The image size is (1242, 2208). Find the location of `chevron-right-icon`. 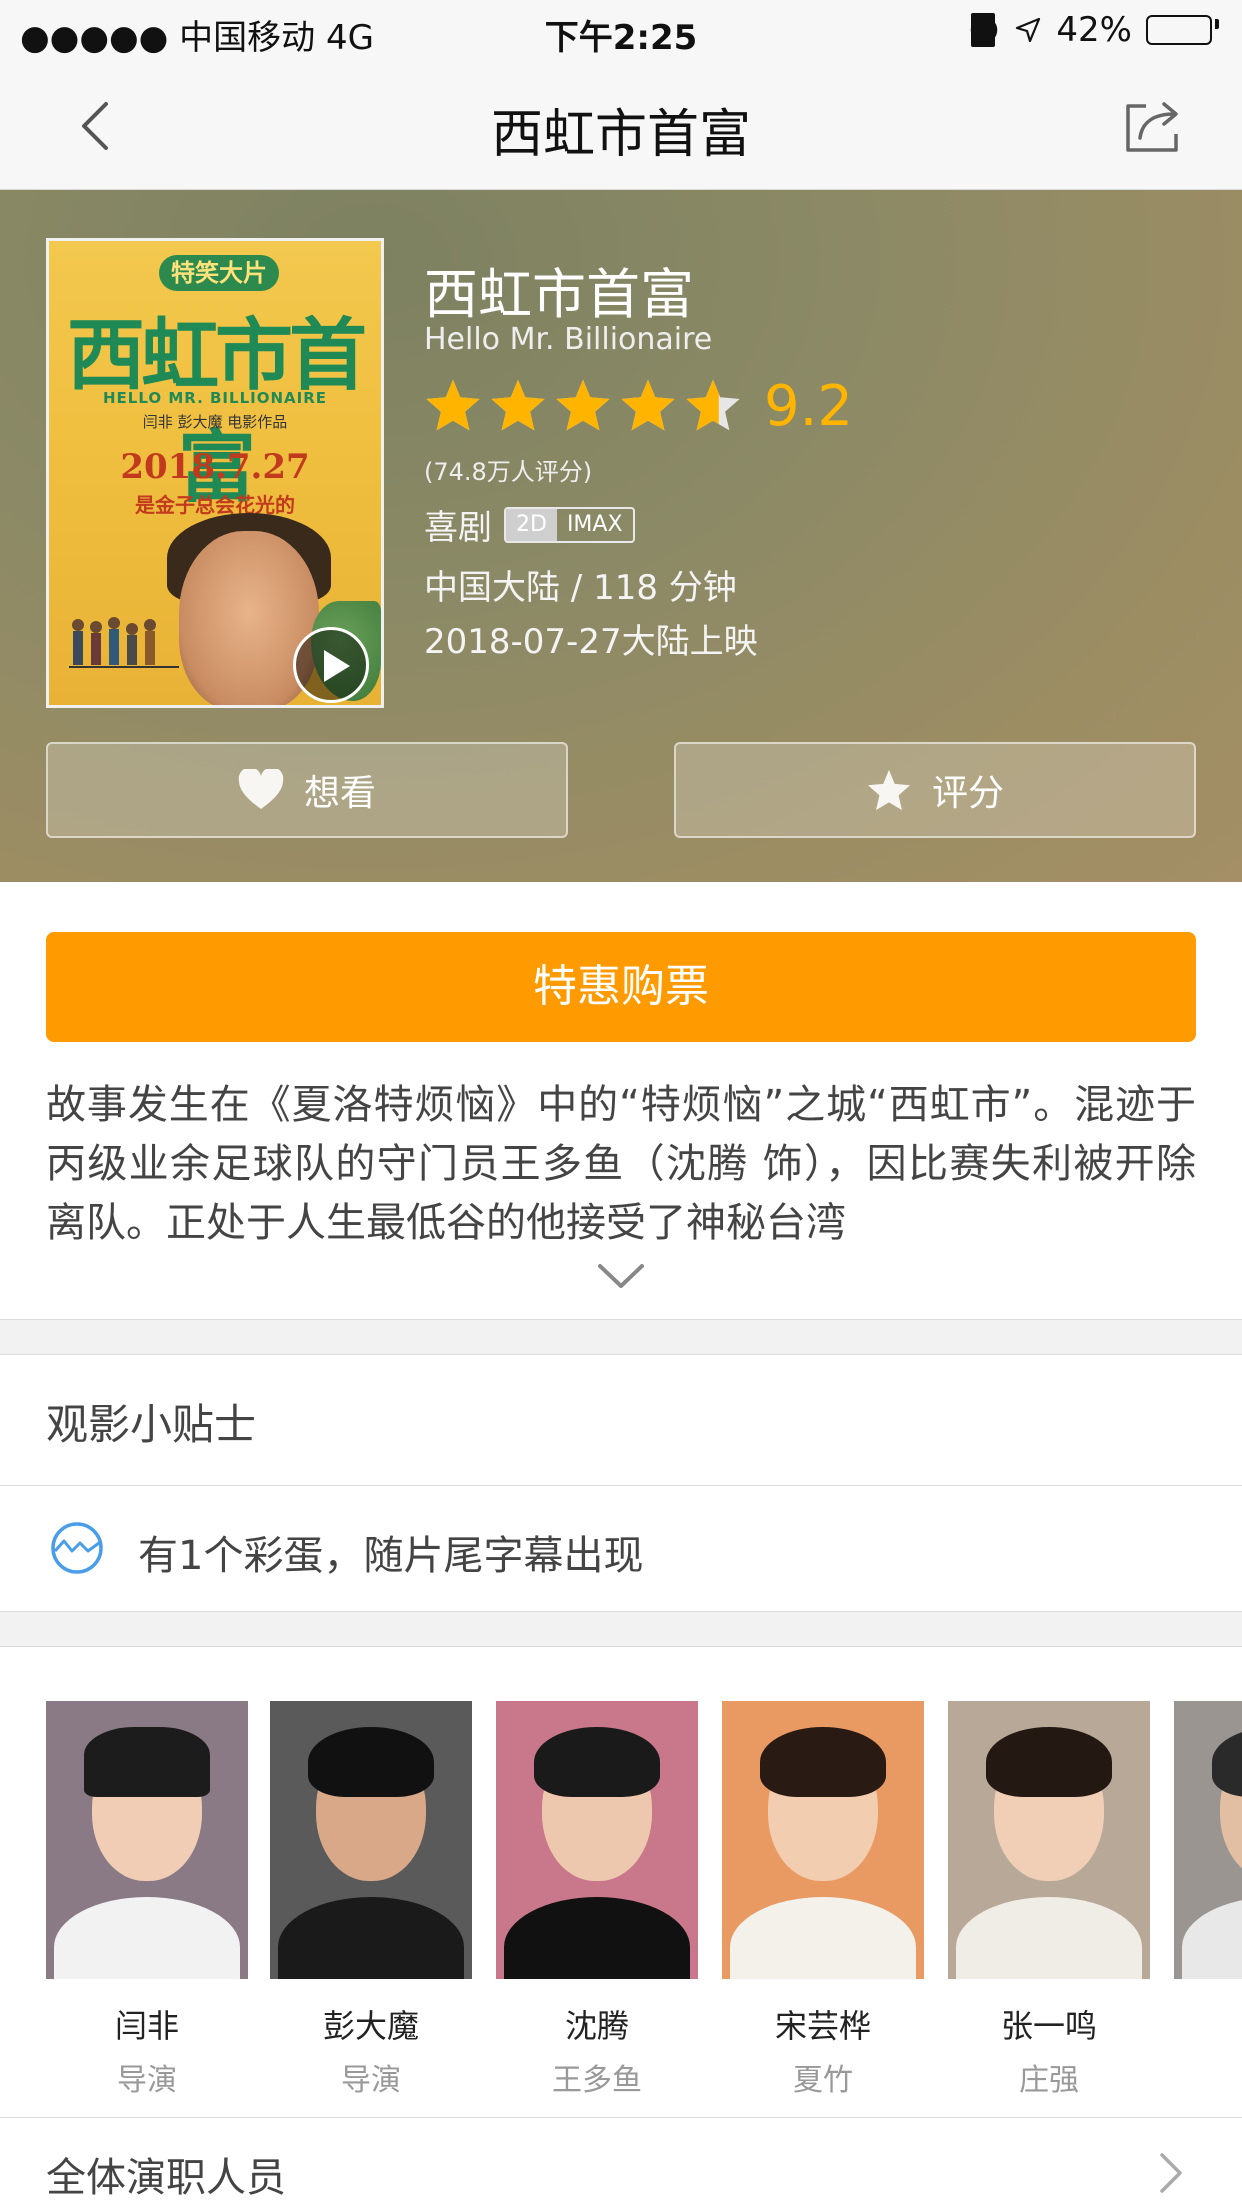

chevron-right-icon is located at coordinates (1171, 2173).